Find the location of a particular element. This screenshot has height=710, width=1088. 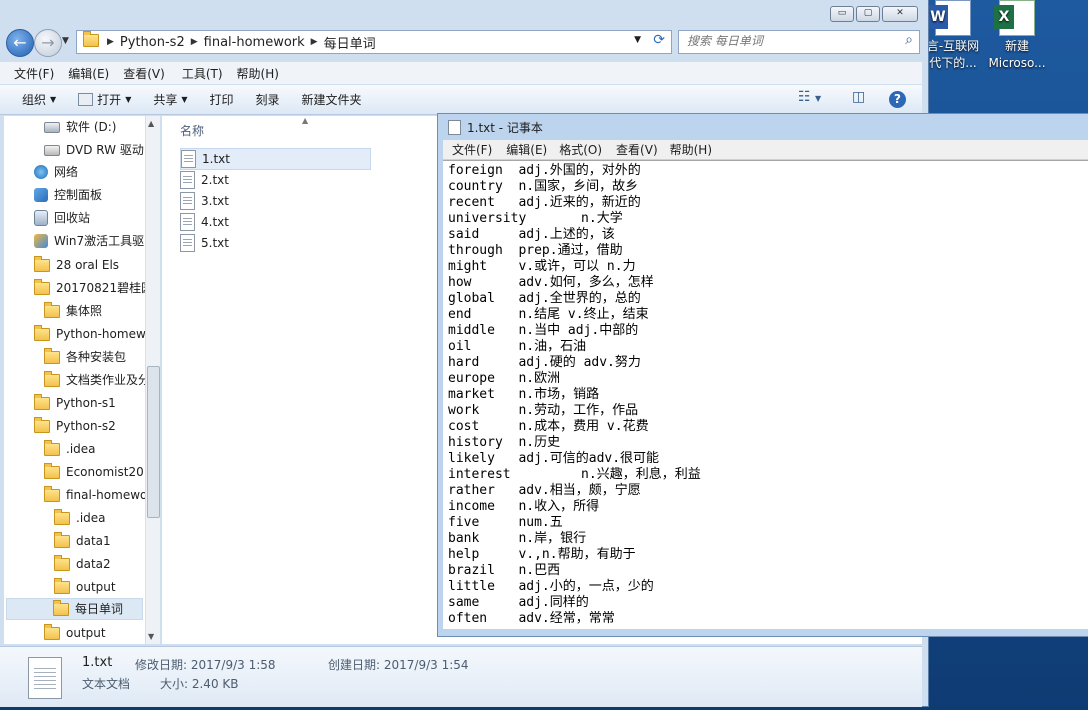

excel-document-icon: X is located at coordinates (1014, 18).